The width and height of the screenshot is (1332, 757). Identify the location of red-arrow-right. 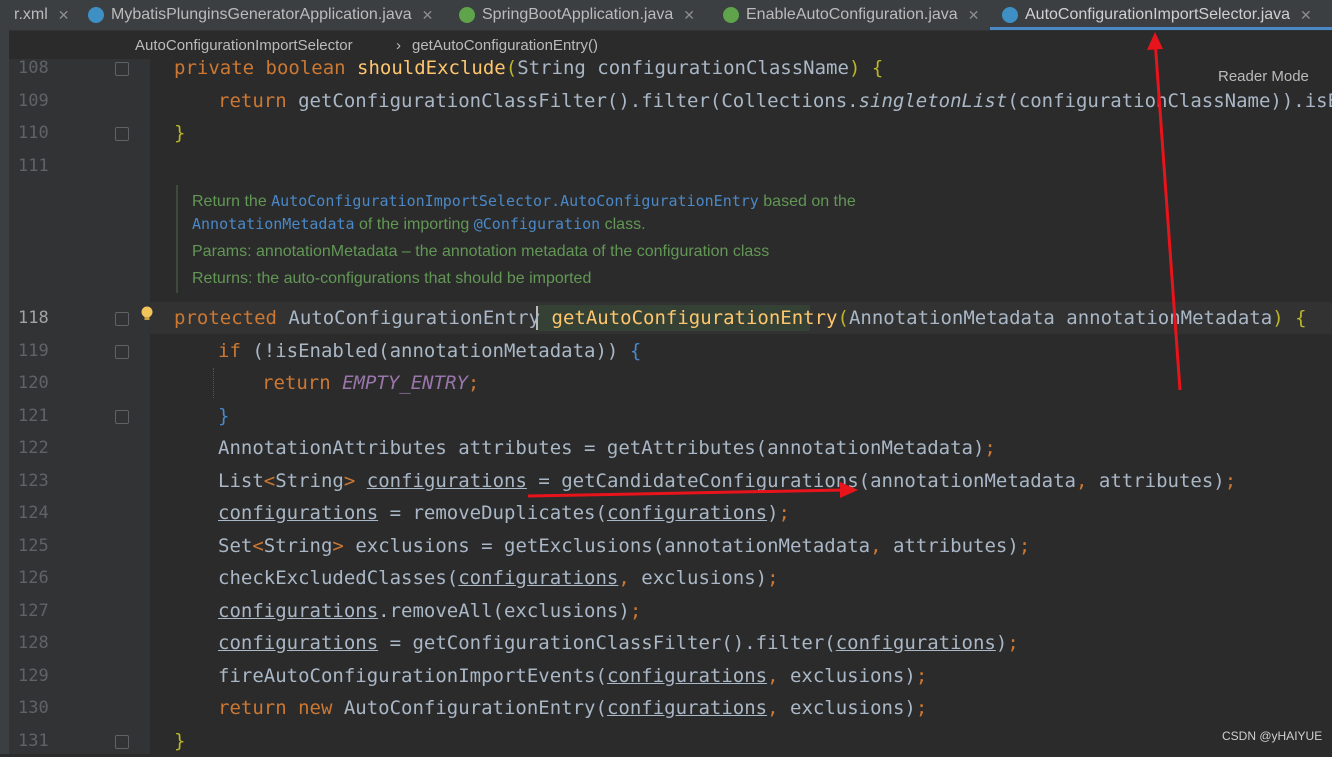
(686, 493).